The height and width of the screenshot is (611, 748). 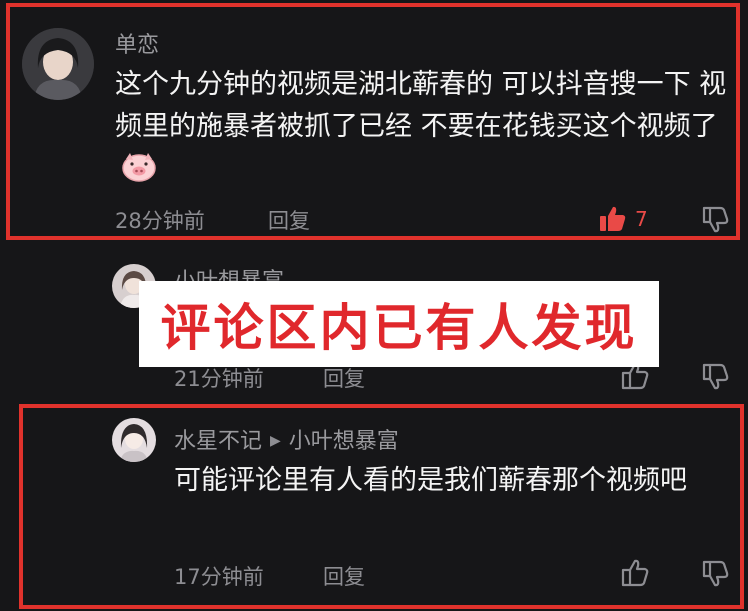 What do you see at coordinates (218, 441) in the screenshot?
I see `comment-username: 水星不记` at bounding box center [218, 441].